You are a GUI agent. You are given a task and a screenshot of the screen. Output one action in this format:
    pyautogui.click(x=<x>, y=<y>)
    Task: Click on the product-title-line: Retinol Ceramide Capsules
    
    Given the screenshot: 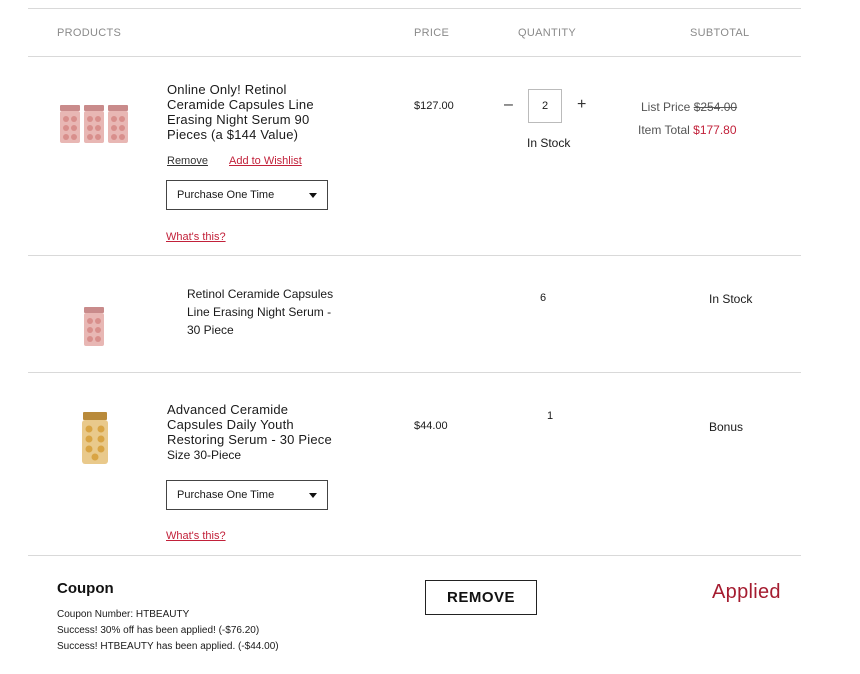 What is the action you would take?
    pyautogui.click(x=260, y=294)
    